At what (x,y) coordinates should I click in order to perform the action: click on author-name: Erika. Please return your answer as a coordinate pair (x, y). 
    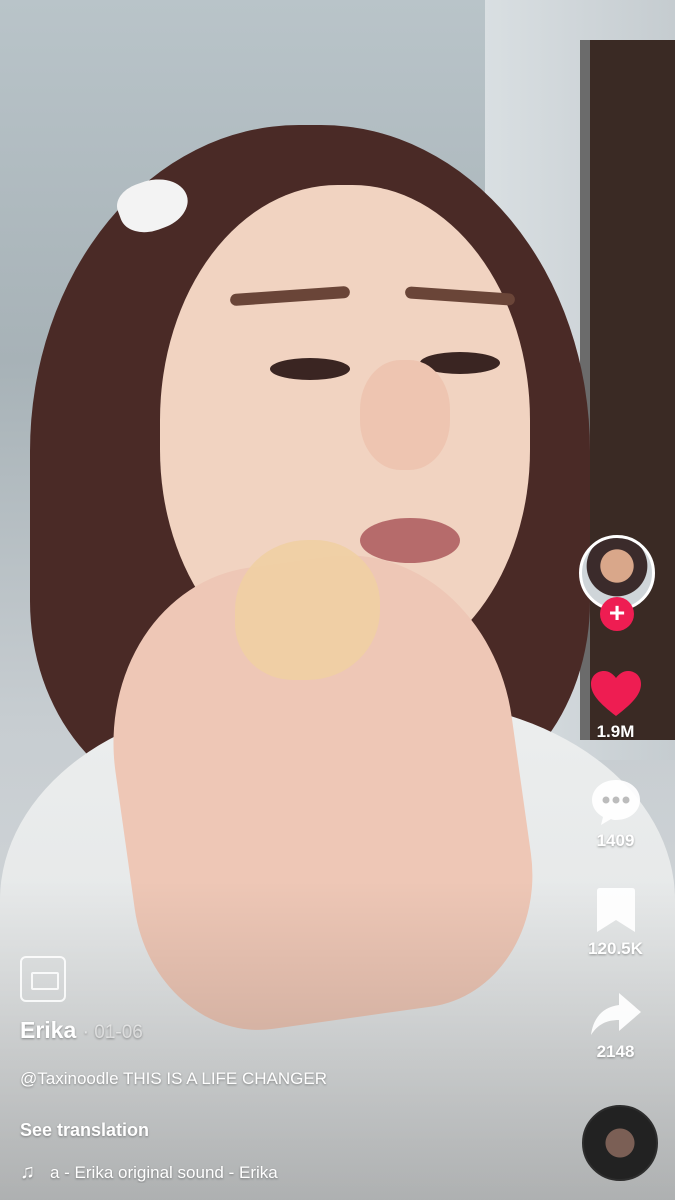
    Looking at the image, I should click on (48, 1030).